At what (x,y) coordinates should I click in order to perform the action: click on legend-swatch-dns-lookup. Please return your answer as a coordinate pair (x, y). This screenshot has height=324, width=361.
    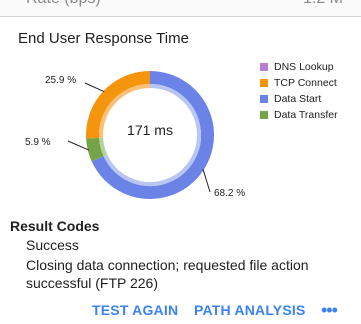
    Looking at the image, I should click on (264, 67).